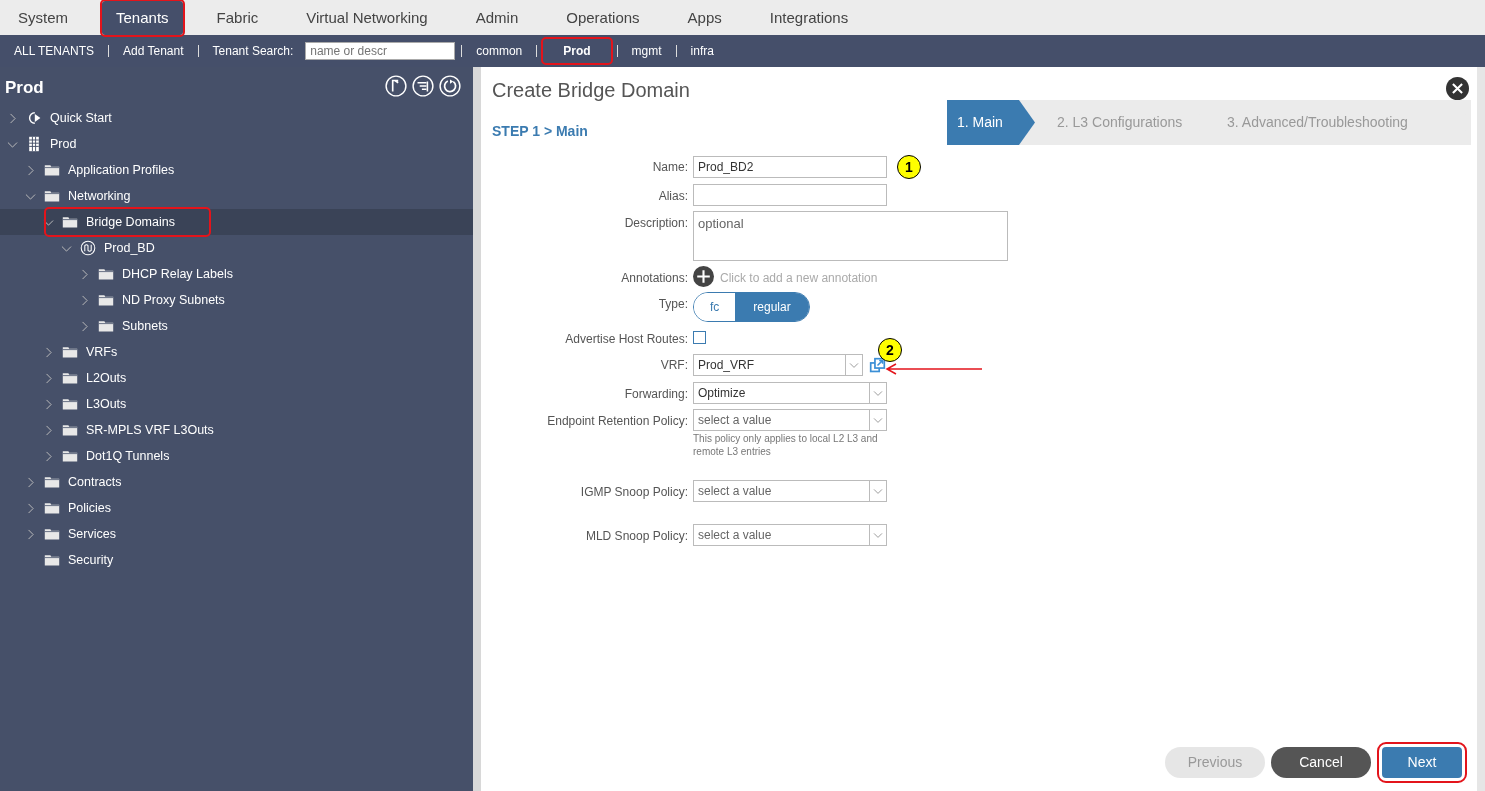 The width and height of the screenshot is (1485, 791). What do you see at coordinates (450, 86) in the screenshot?
I see `refresh-icon` at bounding box center [450, 86].